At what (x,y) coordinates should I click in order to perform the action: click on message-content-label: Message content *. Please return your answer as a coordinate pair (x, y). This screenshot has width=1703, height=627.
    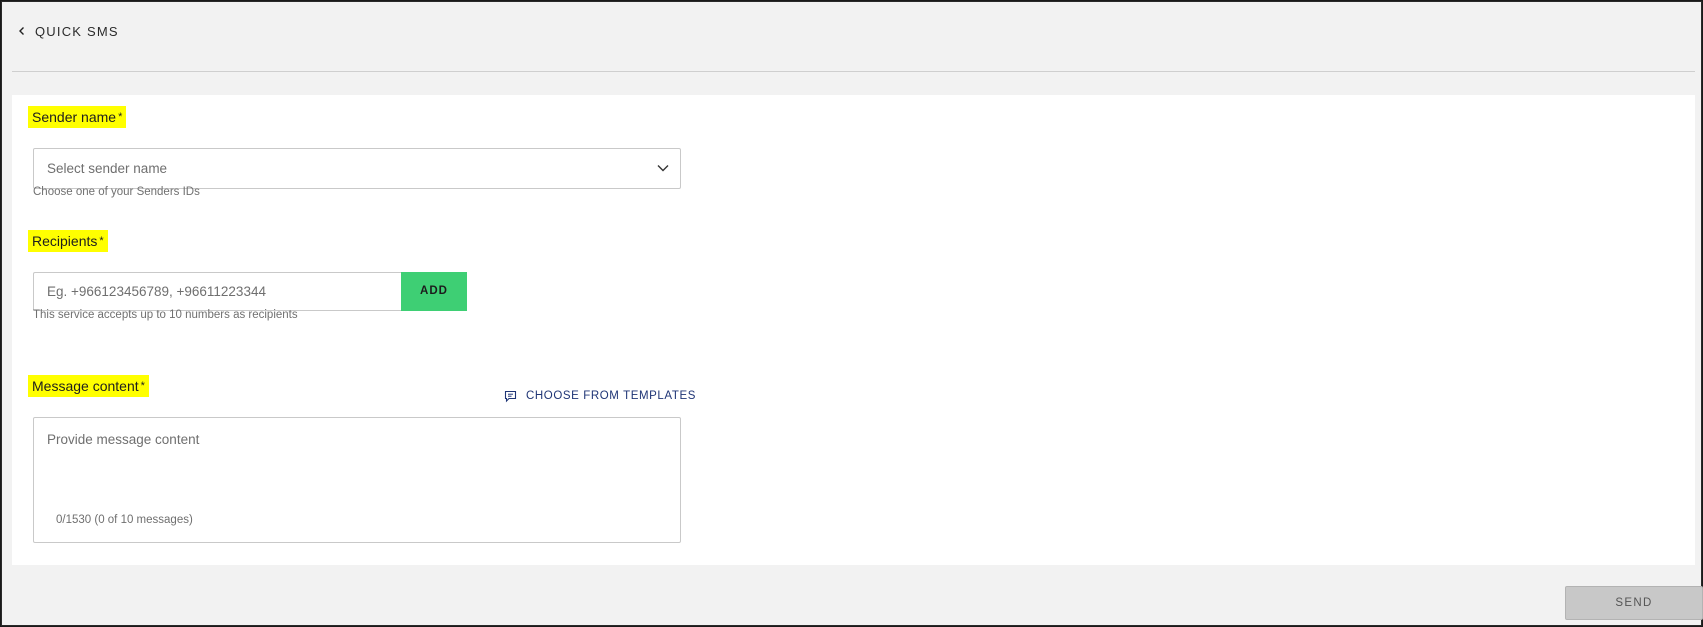
    Looking at the image, I should click on (88, 386).